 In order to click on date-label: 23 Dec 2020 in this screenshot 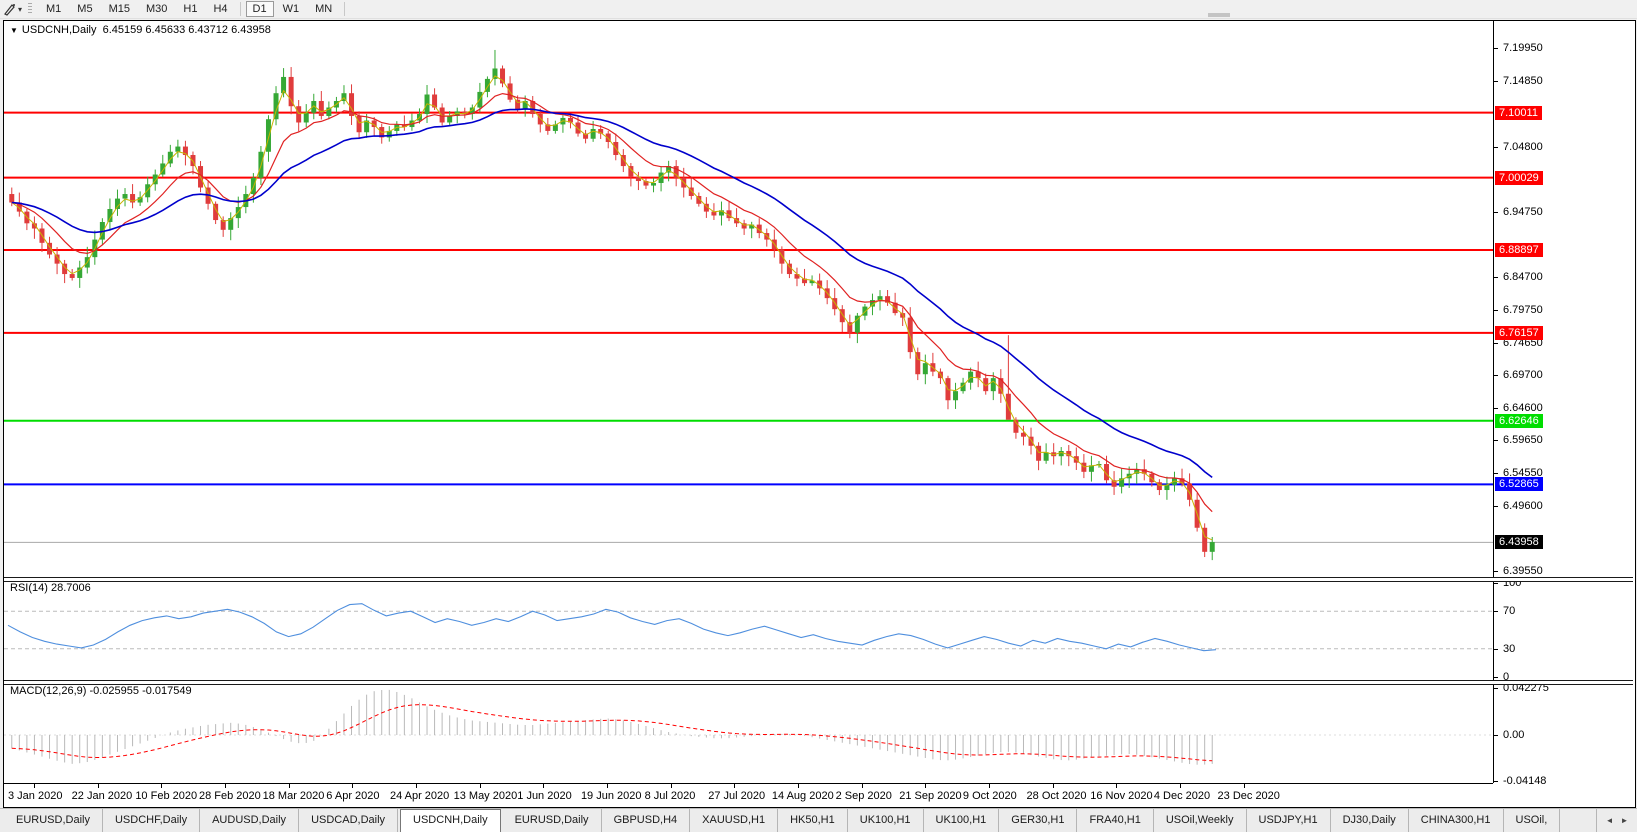, I will do `click(1248, 796)`.